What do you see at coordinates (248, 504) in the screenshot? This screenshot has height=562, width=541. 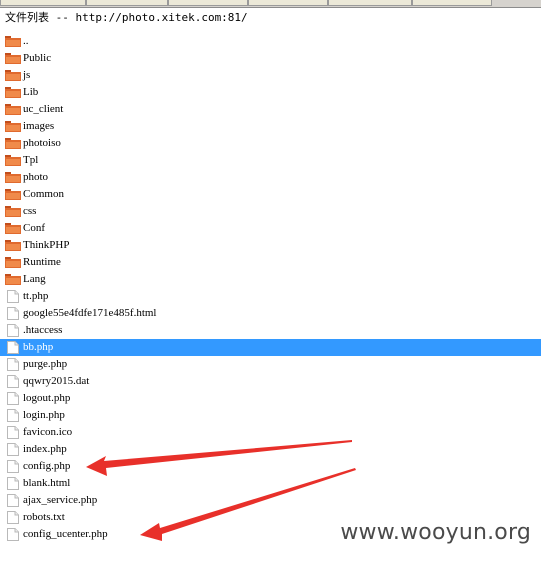 I see `arrow-to-config-ucenter-php` at bounding box center [248, 504].